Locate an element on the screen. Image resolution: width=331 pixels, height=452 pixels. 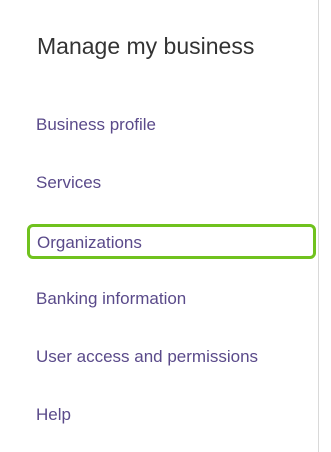
nav-item-business-profile: Business profile is located at coordinates (96, 125).